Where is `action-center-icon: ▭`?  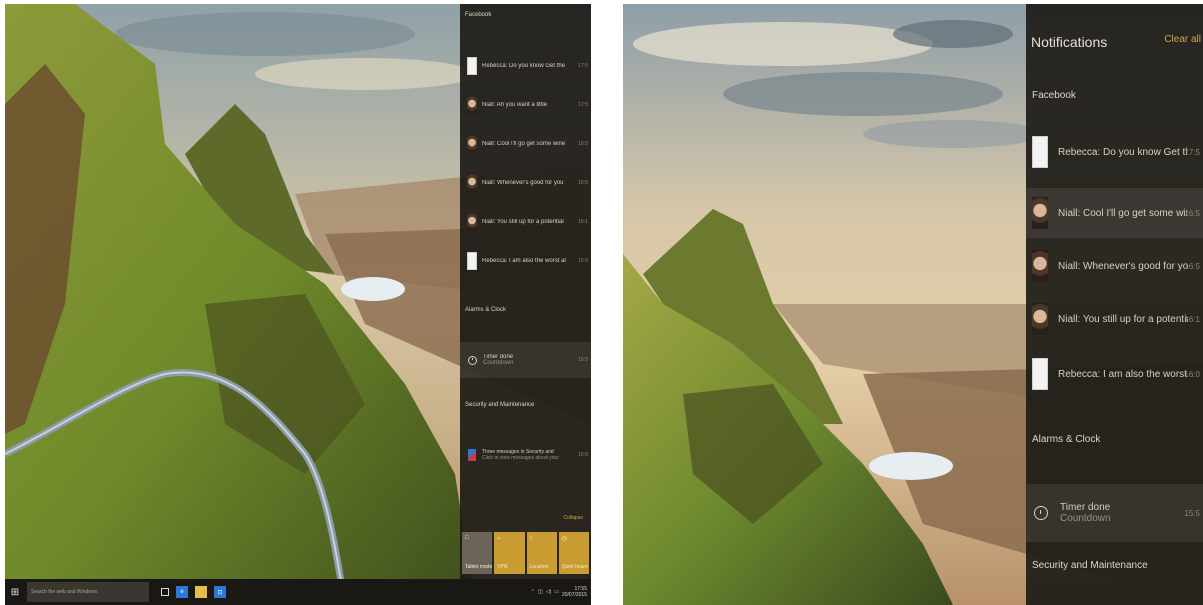
action-center-icon: ▭ is located at coordinates (556, 592).